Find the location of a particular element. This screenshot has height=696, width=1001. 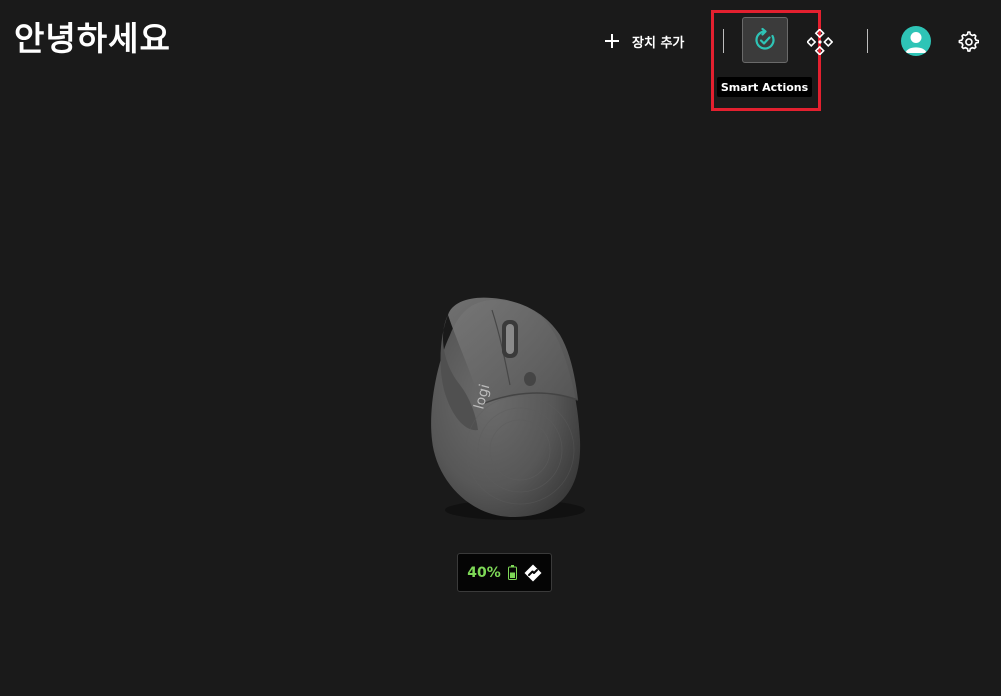

settings-button is located at coordinates (968, 41).